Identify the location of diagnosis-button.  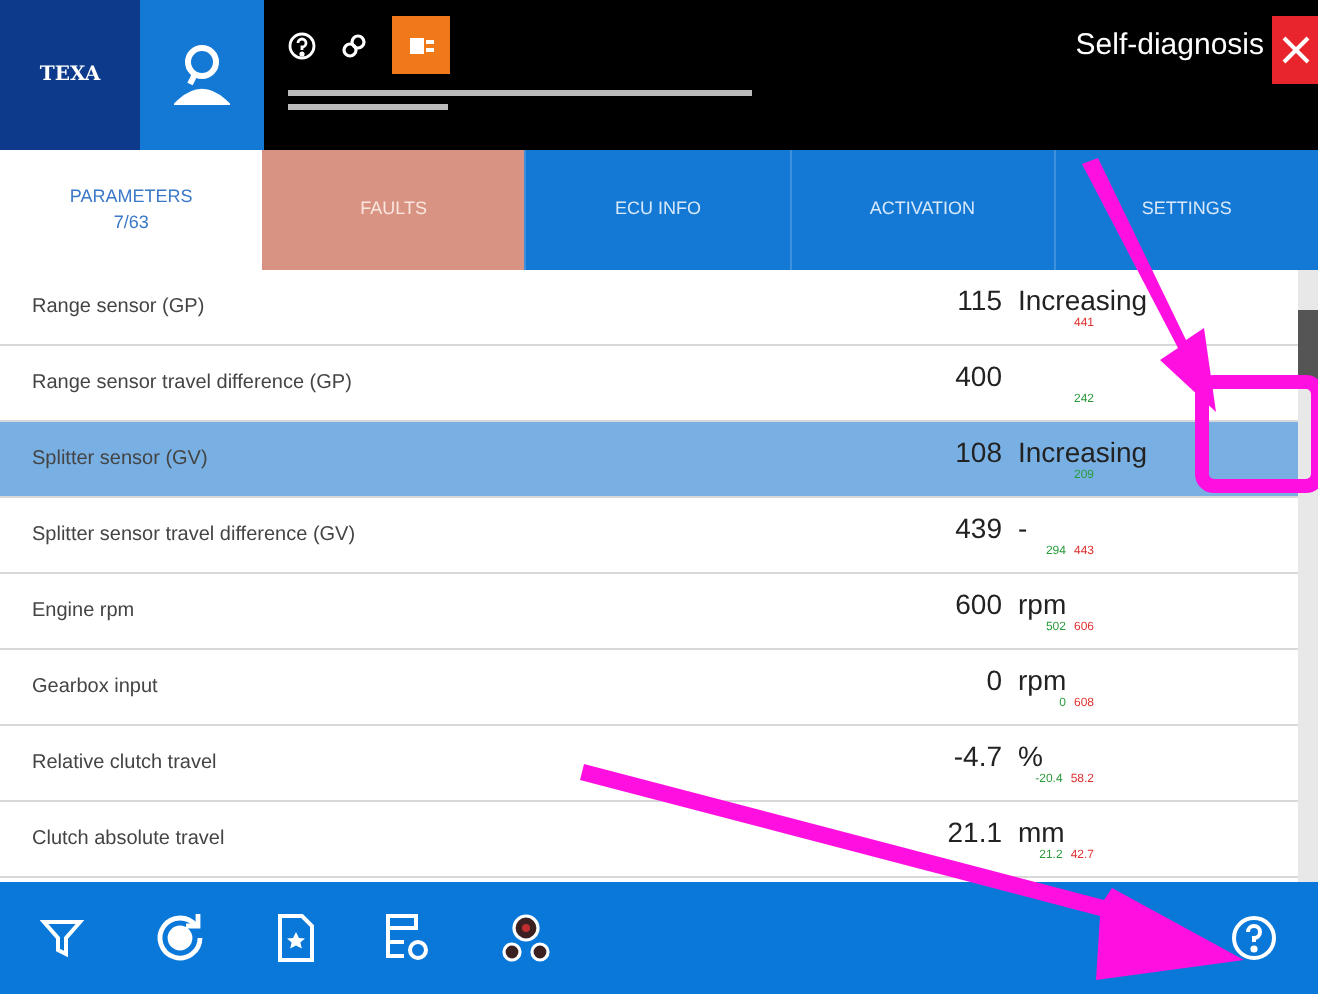
(202, 75).